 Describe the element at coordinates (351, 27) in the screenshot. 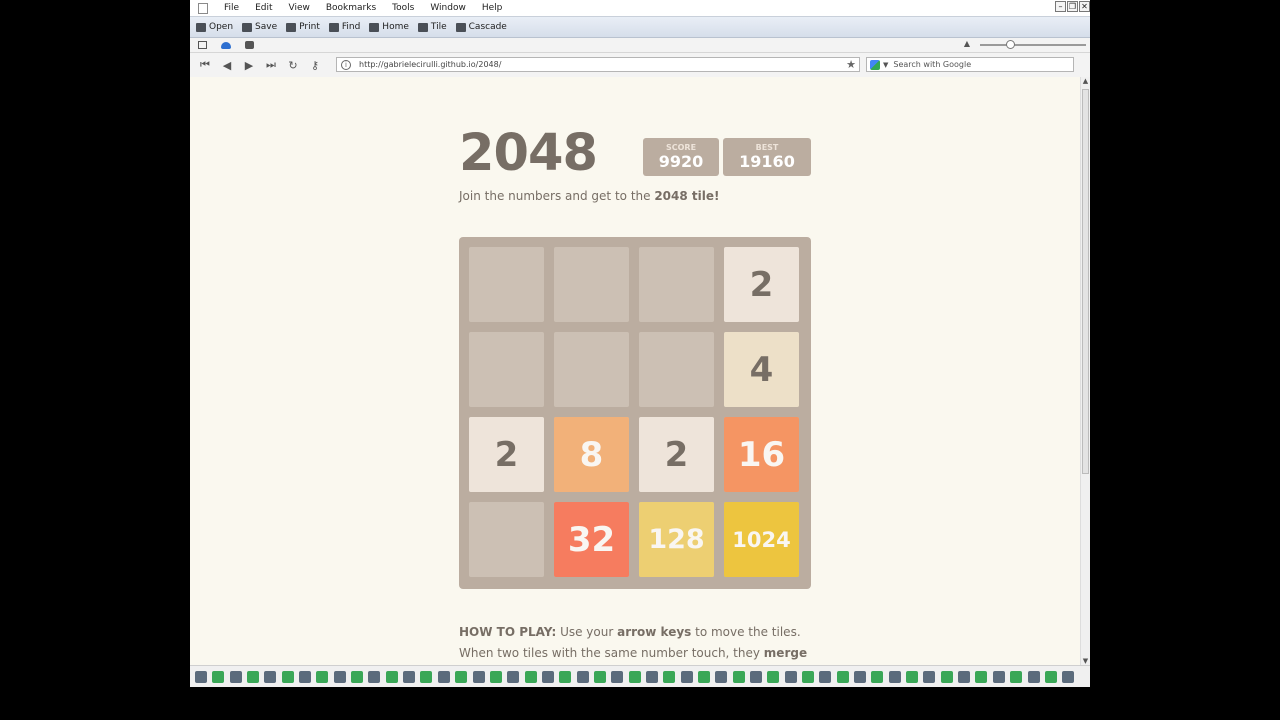

I see `find-label: Find` at that location.